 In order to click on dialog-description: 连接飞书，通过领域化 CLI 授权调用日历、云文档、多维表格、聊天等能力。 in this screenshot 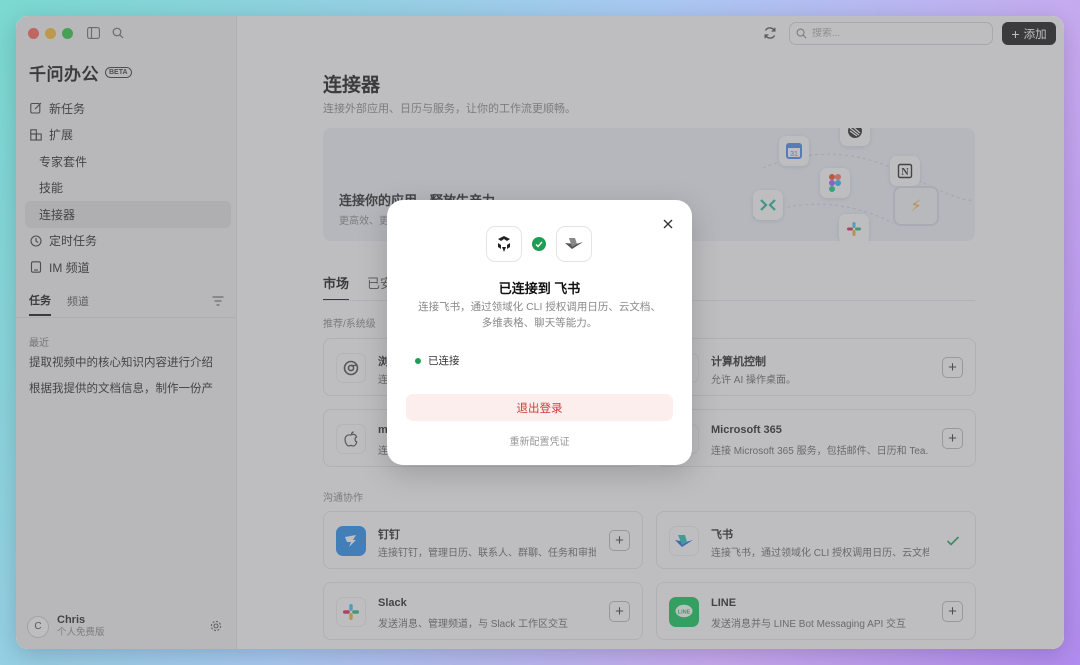, I will do `click(539, 315)`.